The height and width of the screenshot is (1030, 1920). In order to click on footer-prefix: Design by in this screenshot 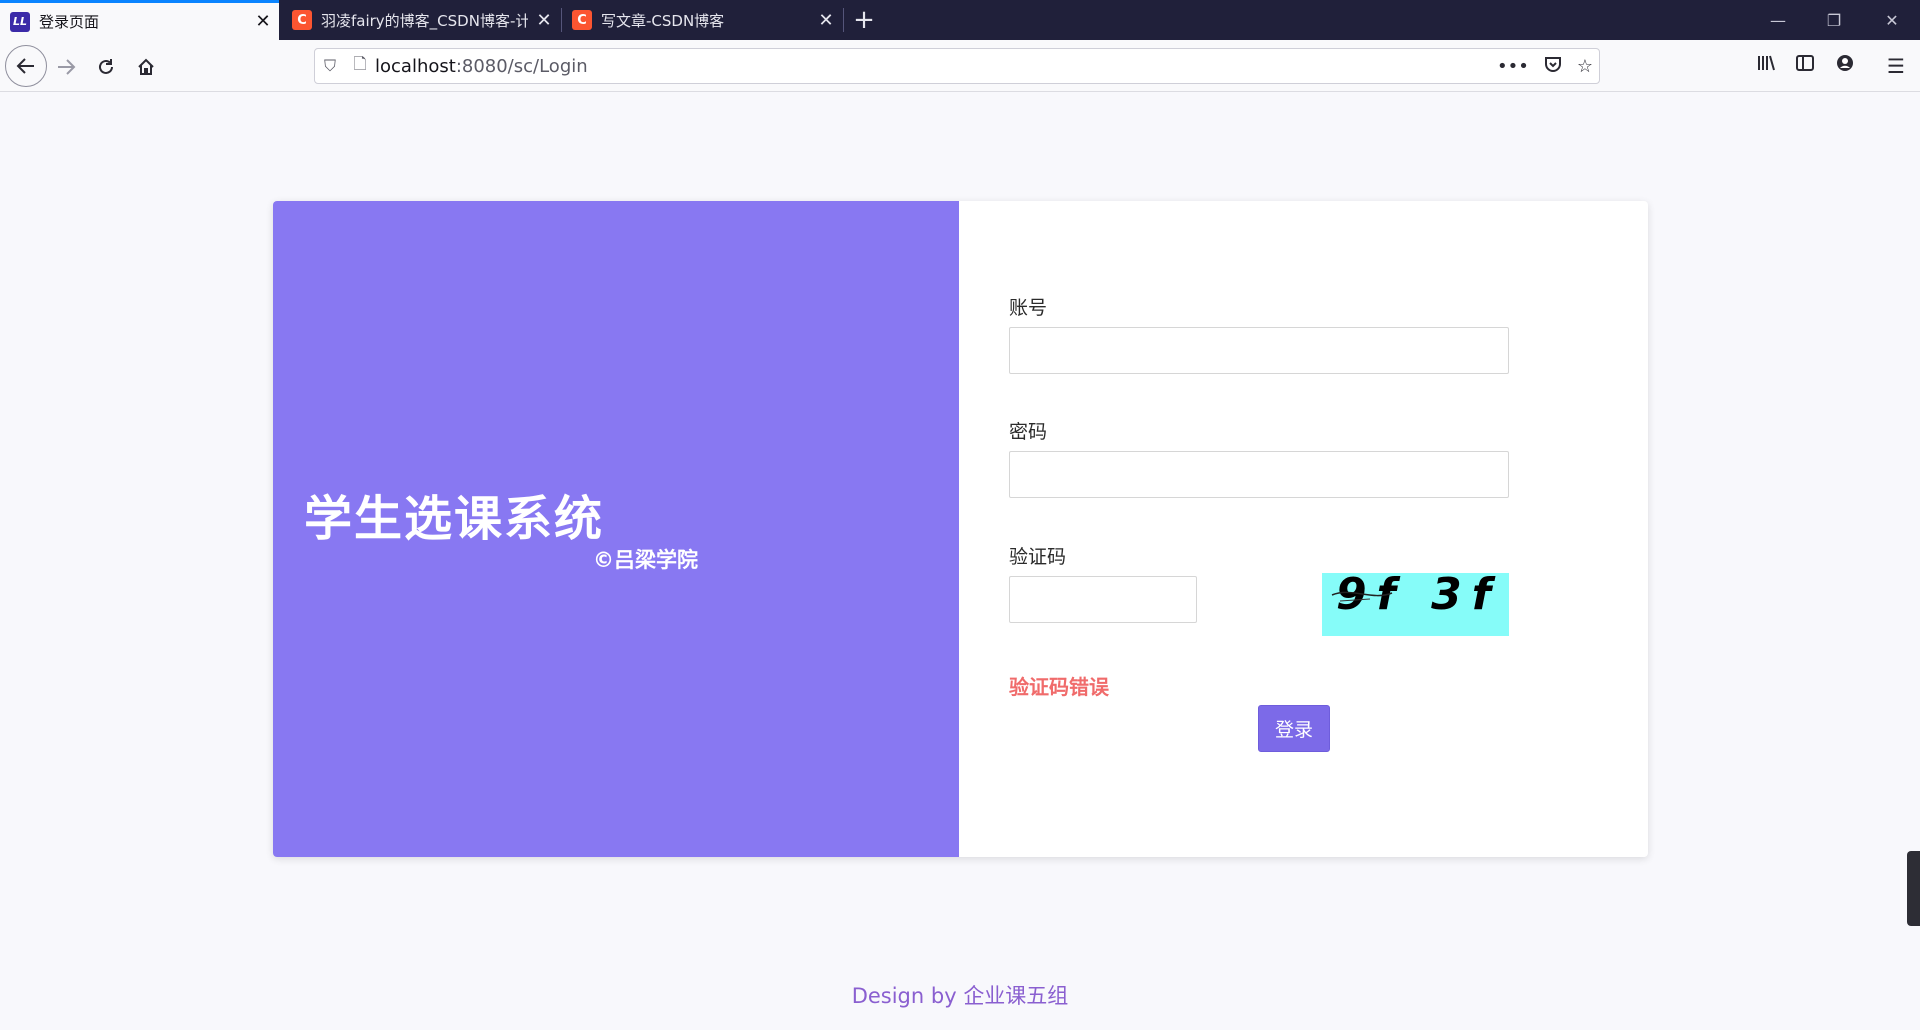, I will do `click(907, 996)`.